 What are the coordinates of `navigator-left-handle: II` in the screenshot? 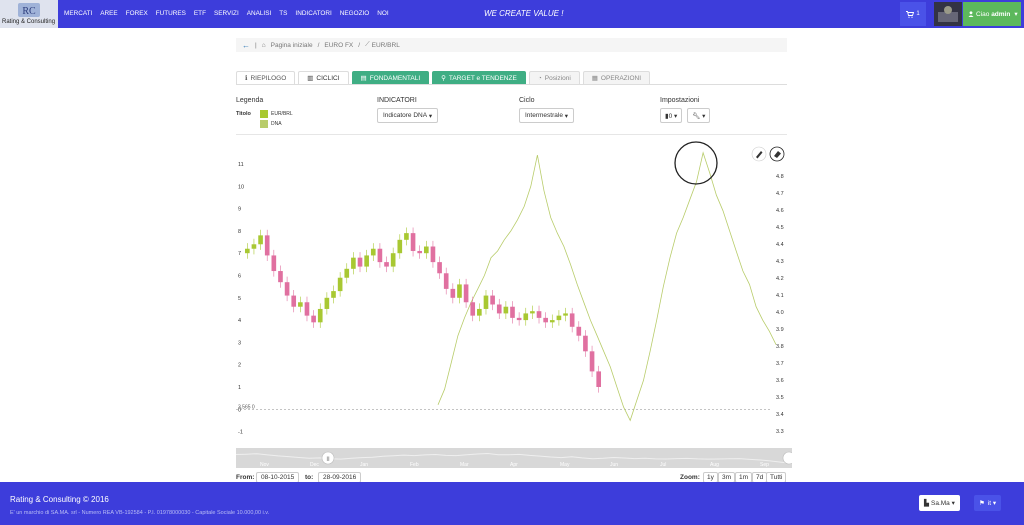 It's located at (328, 458).